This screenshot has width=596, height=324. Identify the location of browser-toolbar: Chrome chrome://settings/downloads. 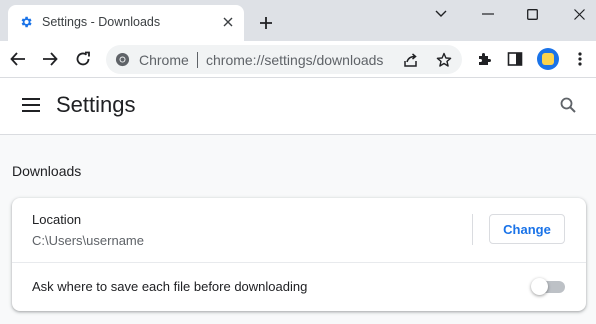
(298, 59).